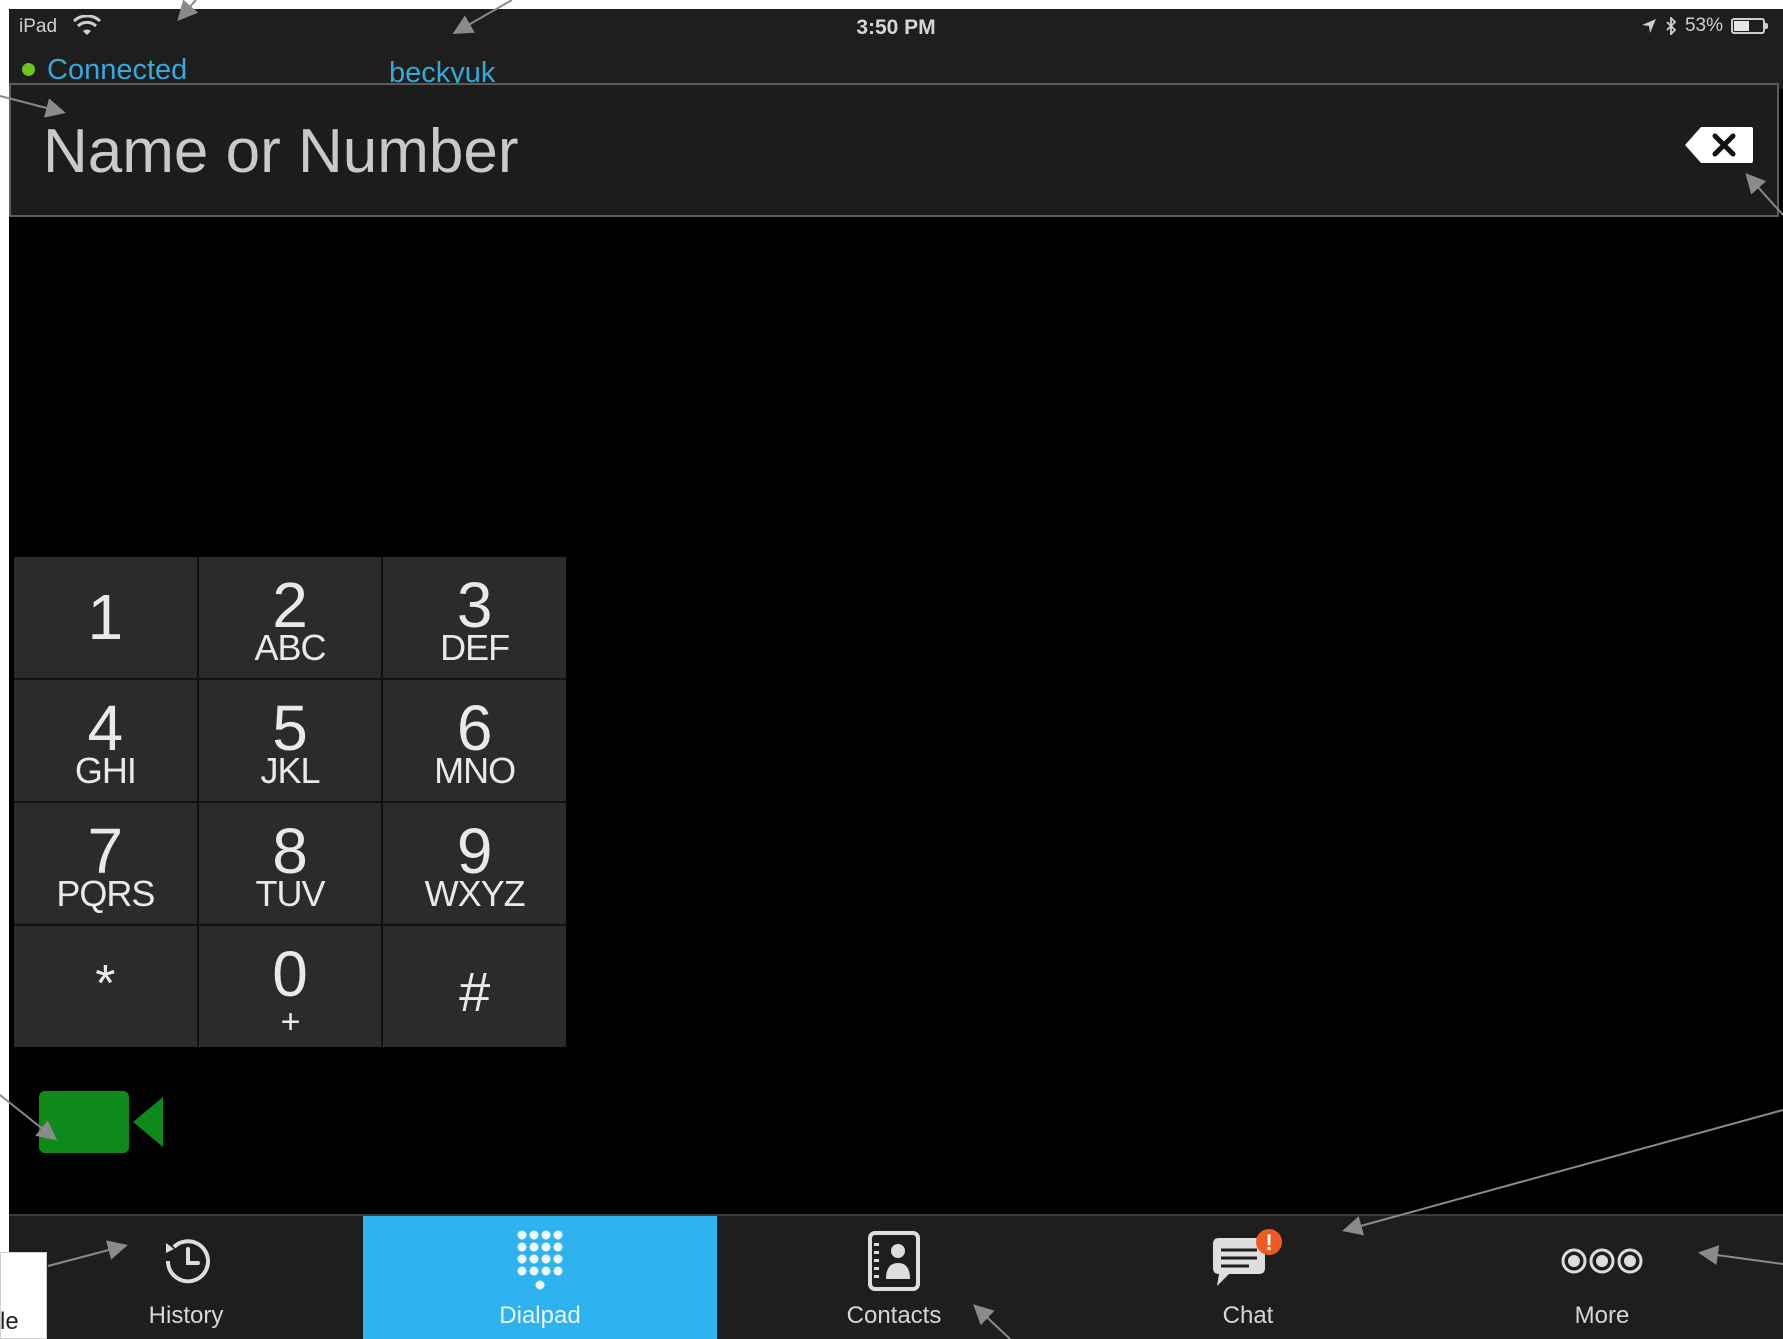 Image resolution: width=1783 pixels, height=1339 pixels. What do you see at coordinates (1719, 145) in the screenshot?
I see `backspace-clear-icon` at bounding box center [1719, 145].